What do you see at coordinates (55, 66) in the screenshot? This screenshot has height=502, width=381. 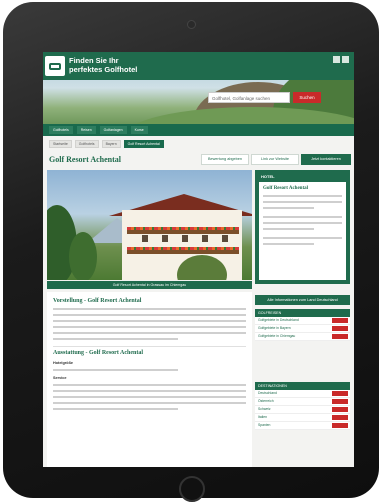 I see `logo-icon` at bounding box center [55, 66].